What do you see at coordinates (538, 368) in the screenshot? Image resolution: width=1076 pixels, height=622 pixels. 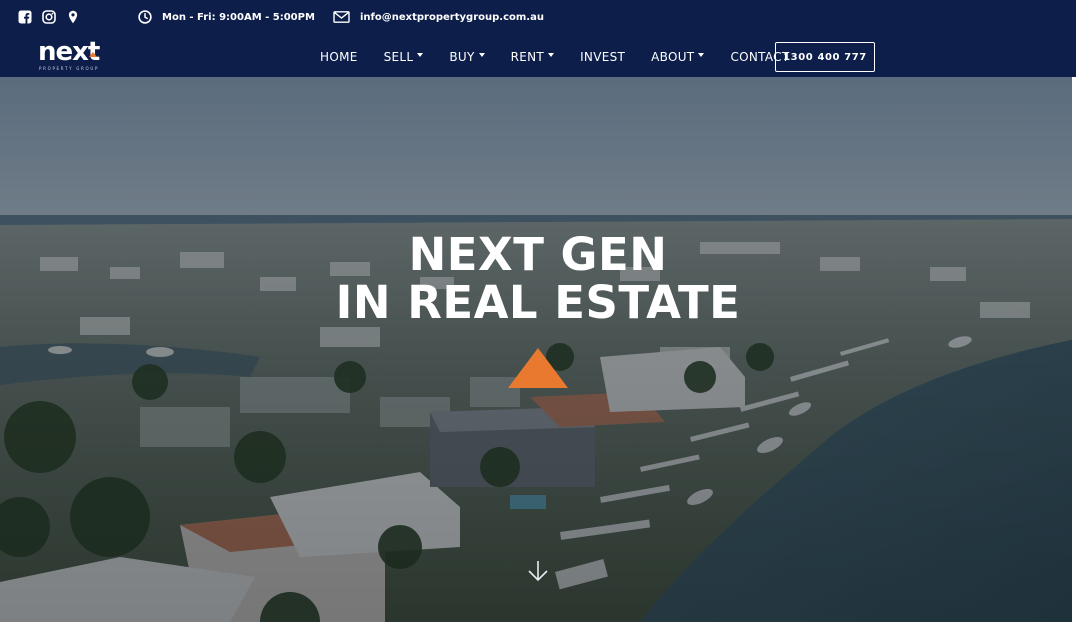 I see `roof-accent-icon` at bounding box center [538, 368].